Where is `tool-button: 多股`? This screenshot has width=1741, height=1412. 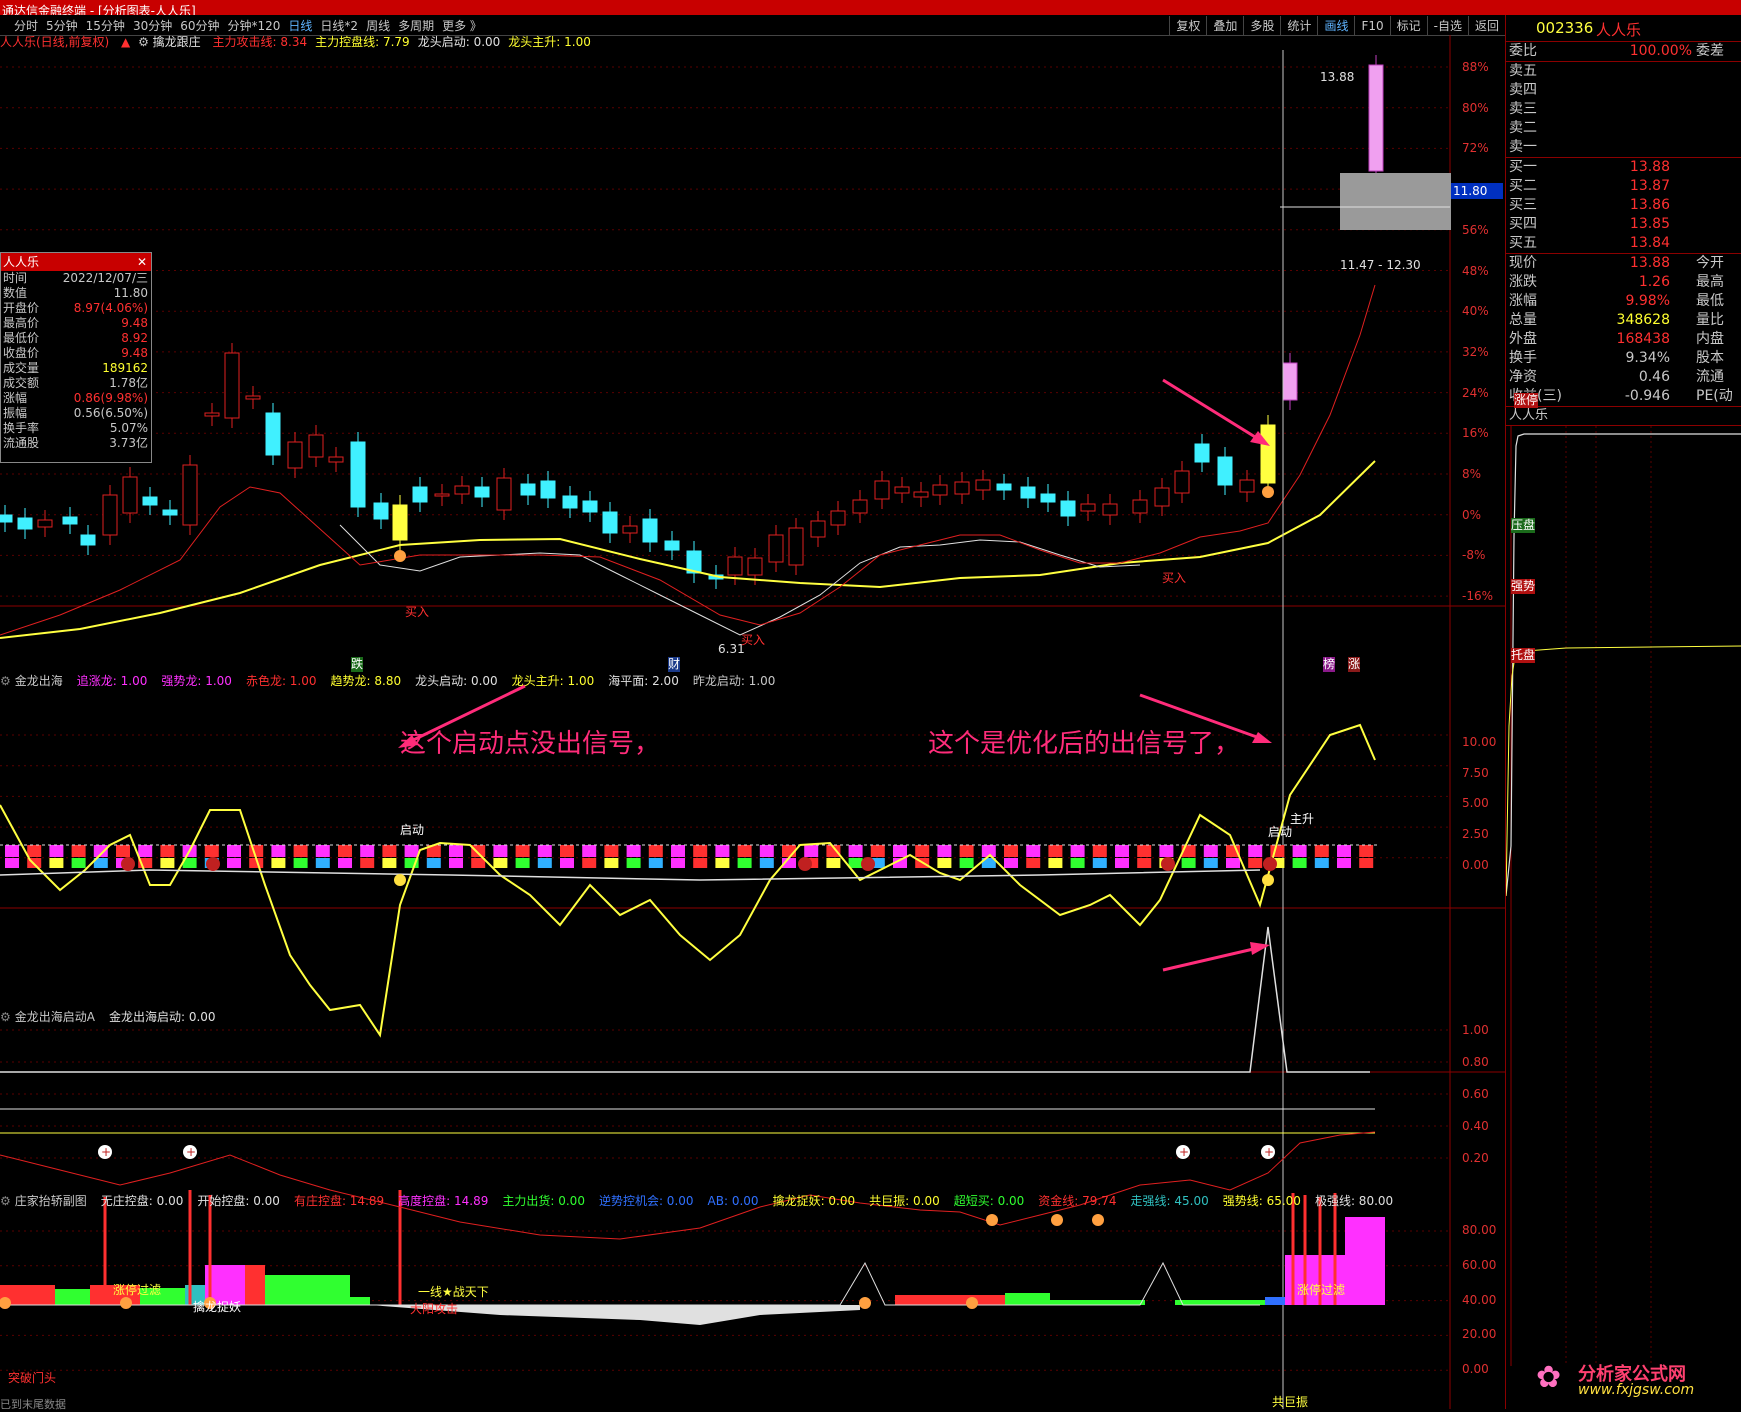 tool-button: 多股 is located at coordinates (1261, 26).